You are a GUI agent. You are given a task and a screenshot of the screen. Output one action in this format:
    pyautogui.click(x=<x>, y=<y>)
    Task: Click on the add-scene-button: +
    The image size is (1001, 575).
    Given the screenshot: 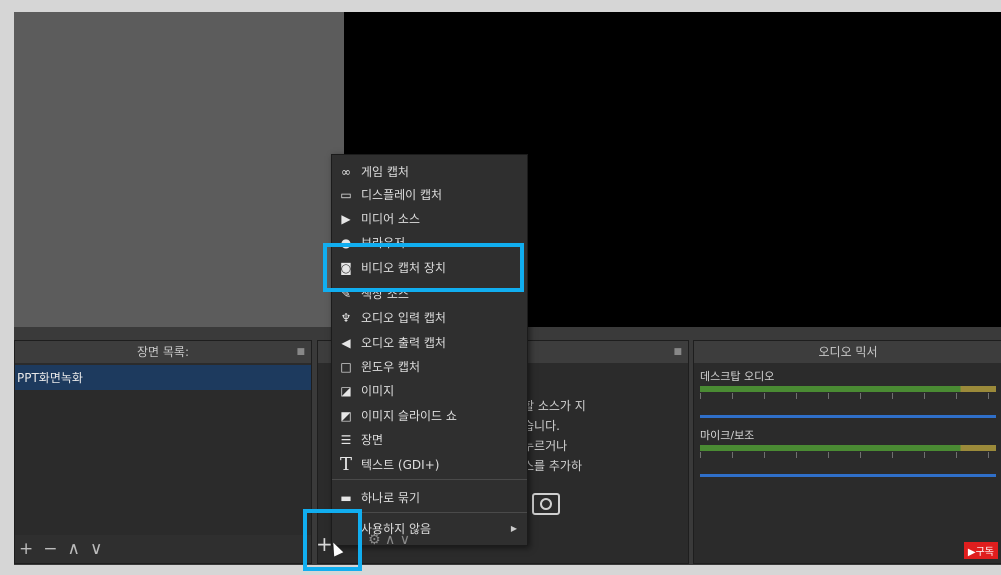 What is the action you would take?
    pyautogui.click(x=26, y=549)
    